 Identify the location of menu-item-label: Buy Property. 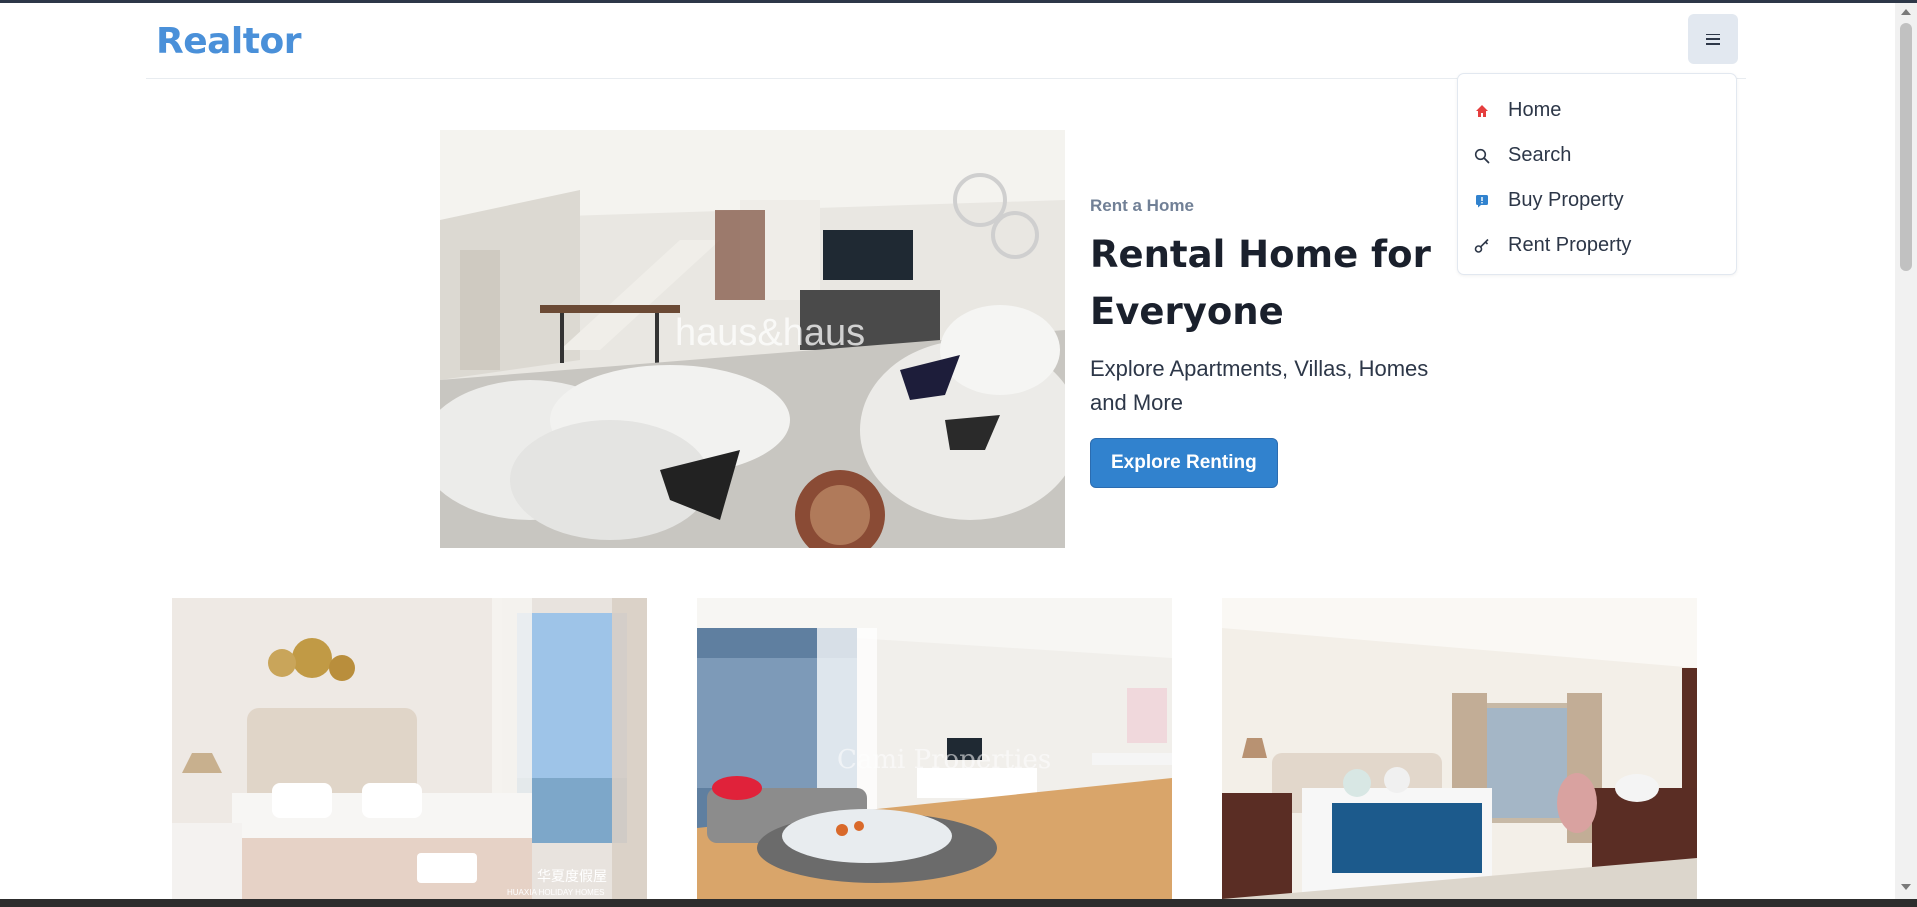
(1566, 200).